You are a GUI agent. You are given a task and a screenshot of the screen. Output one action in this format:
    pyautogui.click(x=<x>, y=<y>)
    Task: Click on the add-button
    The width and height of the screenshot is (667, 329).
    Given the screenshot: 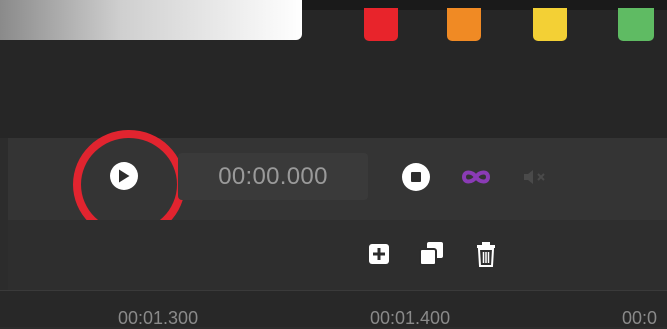 What is the action you would take?
    pyautogui.click(x=379, y=254)
    